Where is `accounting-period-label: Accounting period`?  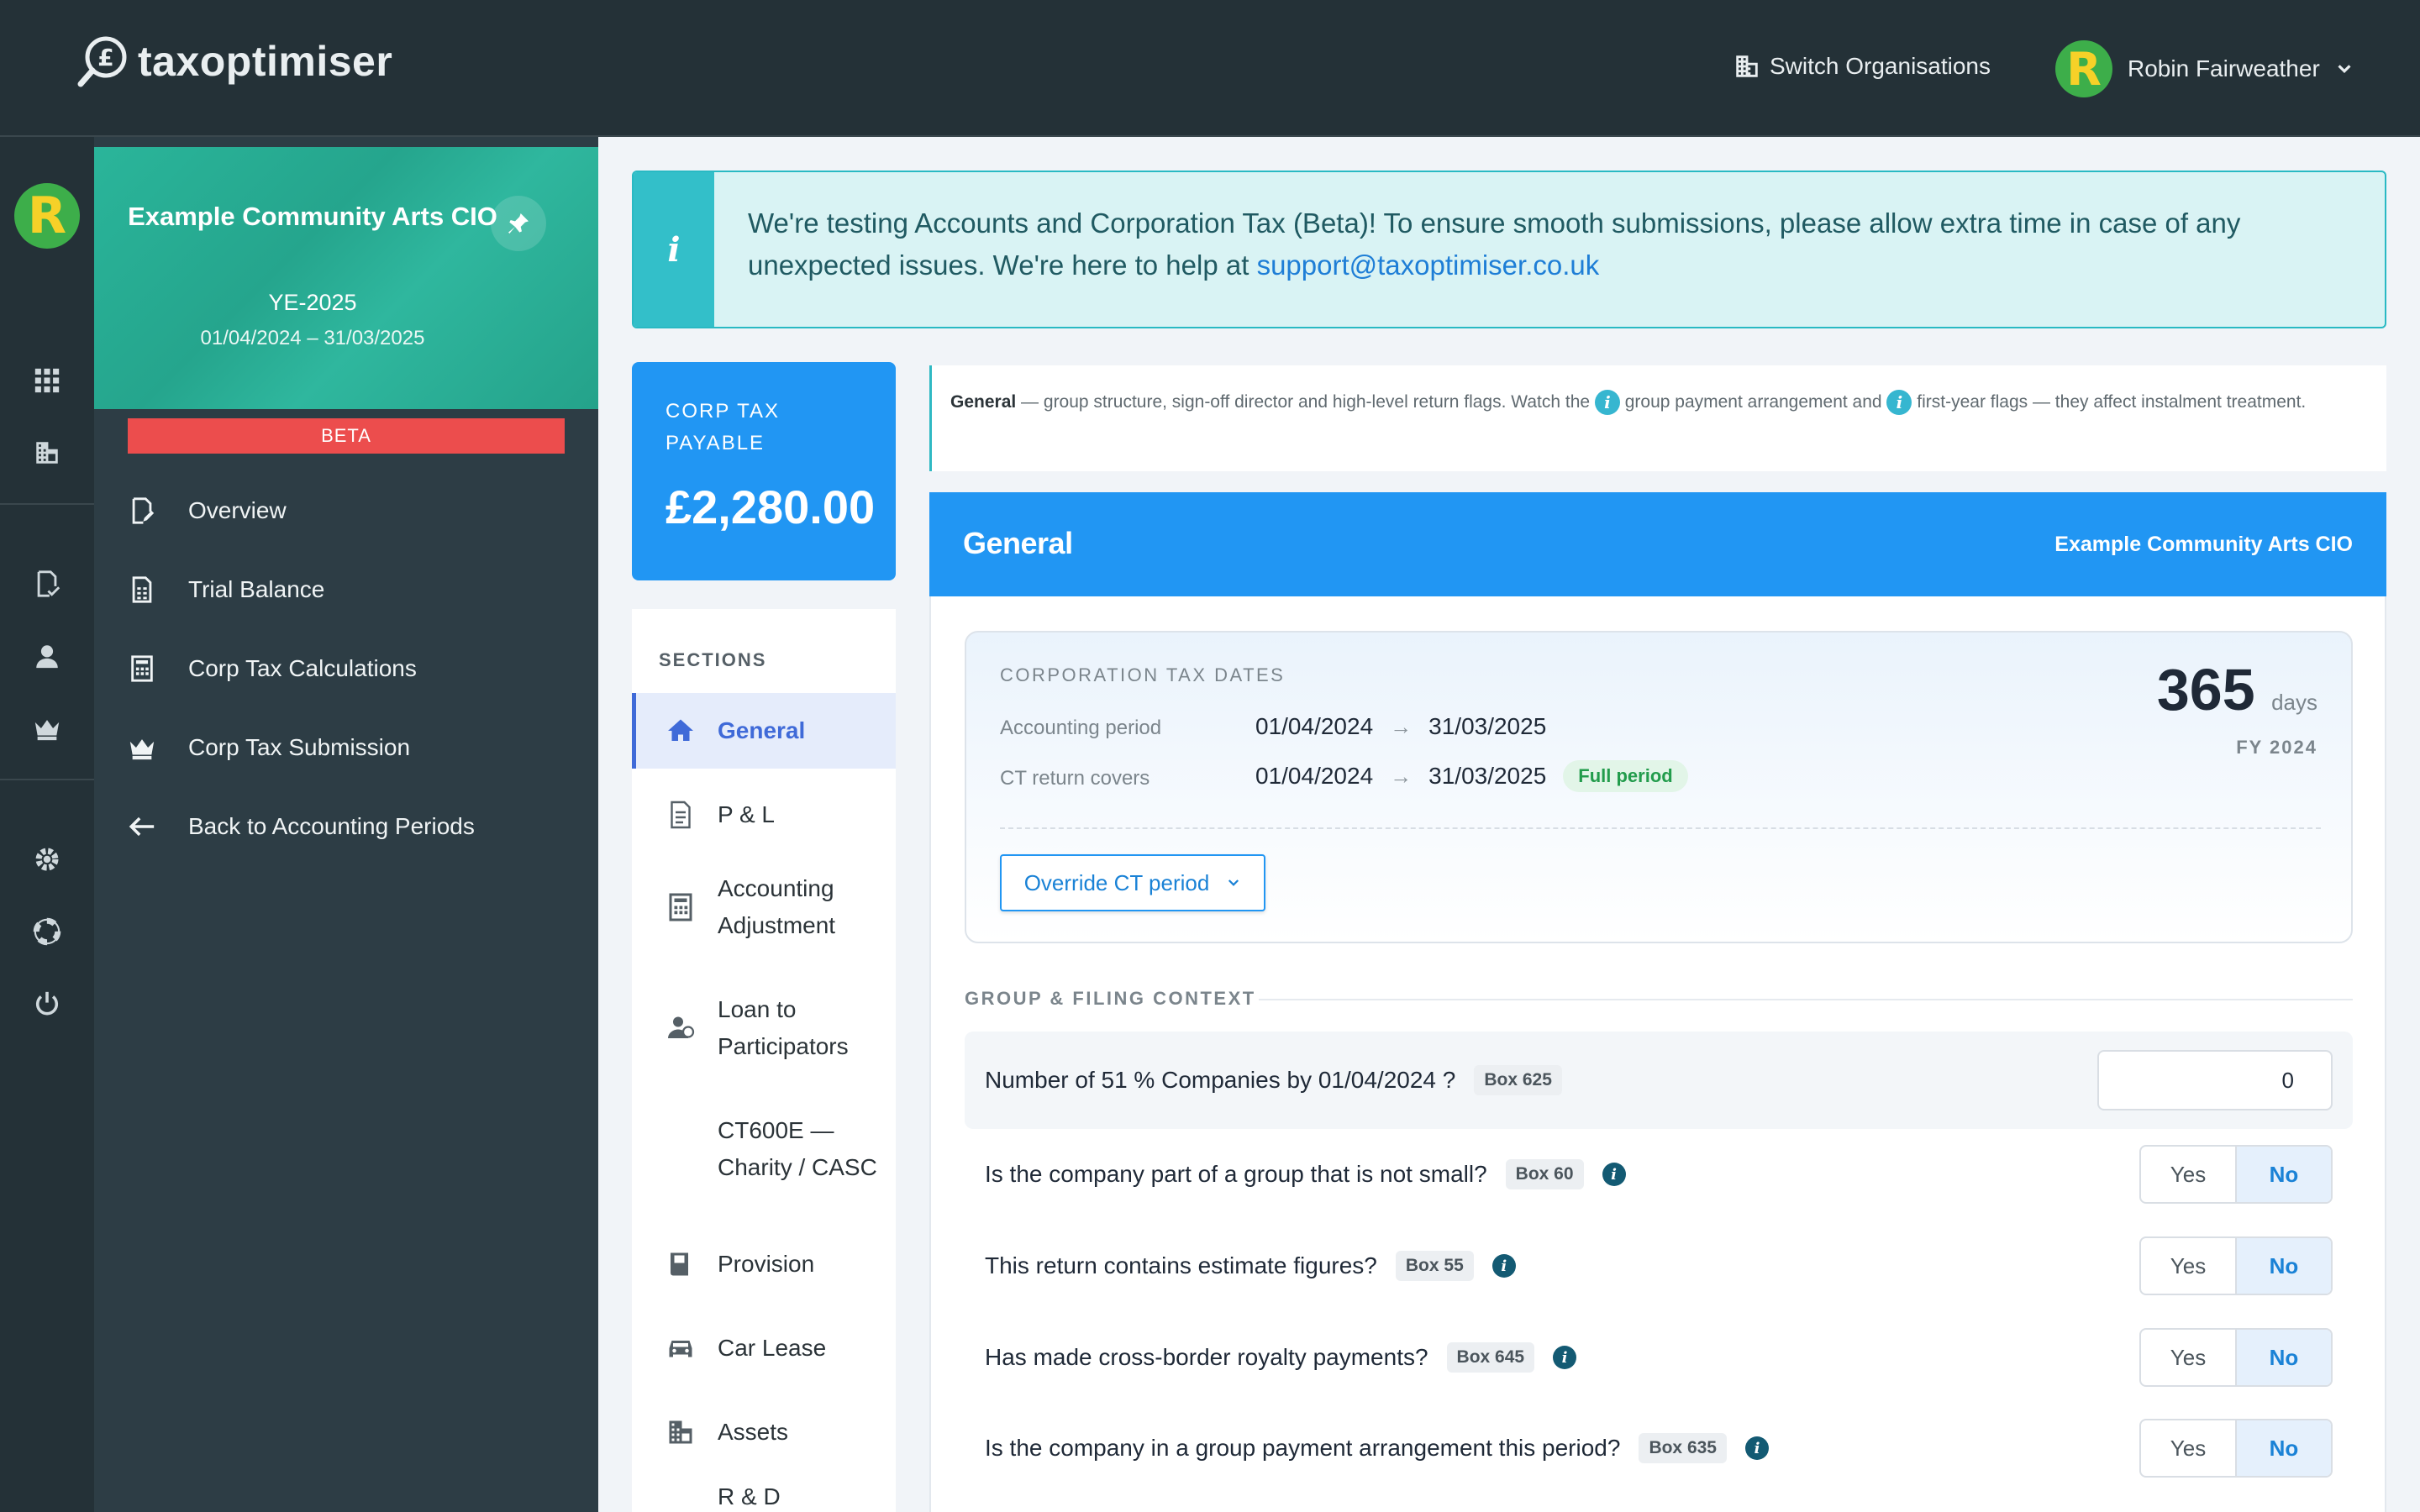
accounting-period-label: Accounting period is located at coordinates (1081, 728).